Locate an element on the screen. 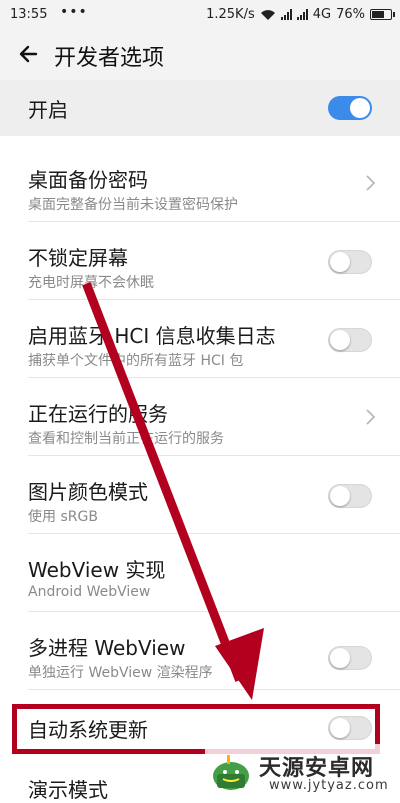 This screenshot has width=400, height=803. setting-title: 图片颜色模式 is located at coordinates (88, 492).